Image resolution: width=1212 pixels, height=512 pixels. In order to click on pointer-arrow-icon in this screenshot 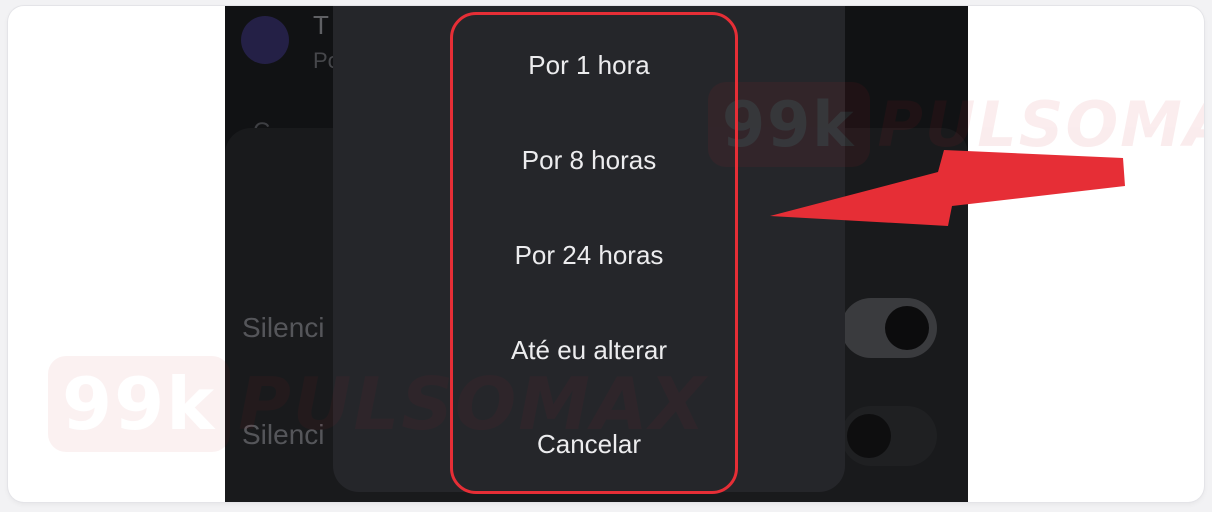, I will do `click(947, 188)`.